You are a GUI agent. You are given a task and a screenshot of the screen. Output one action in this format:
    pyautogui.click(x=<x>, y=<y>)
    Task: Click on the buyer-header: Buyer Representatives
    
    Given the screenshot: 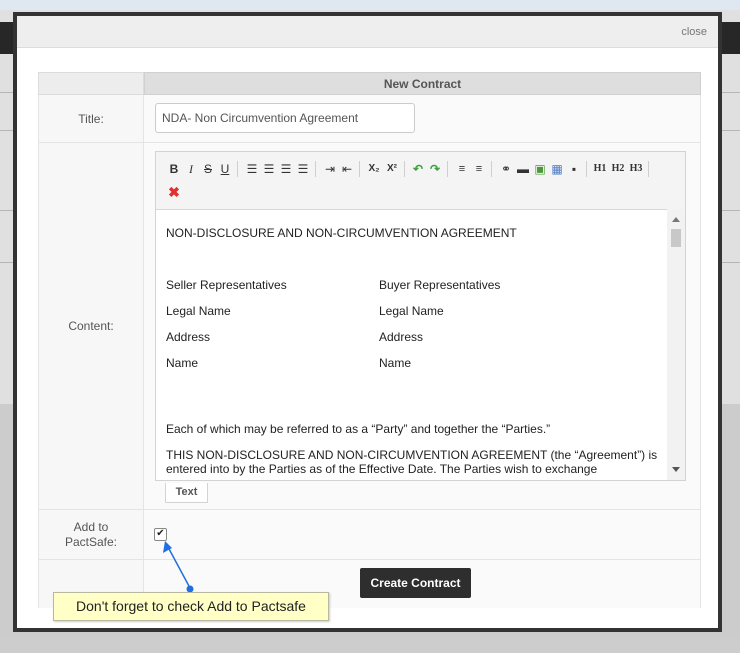 What is the action you would take?
    pyautogui.click(x=440, y=285)
    